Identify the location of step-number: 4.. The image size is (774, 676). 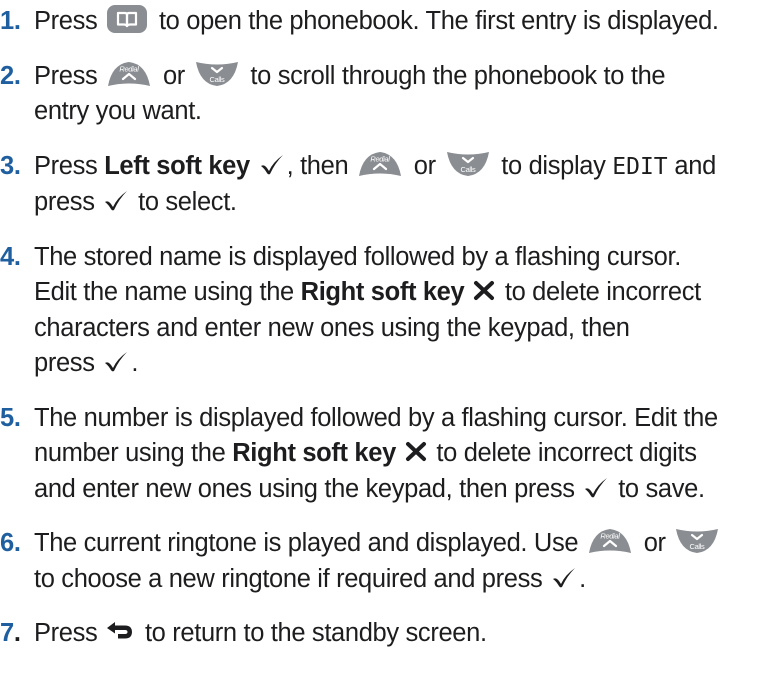
(10, 256).